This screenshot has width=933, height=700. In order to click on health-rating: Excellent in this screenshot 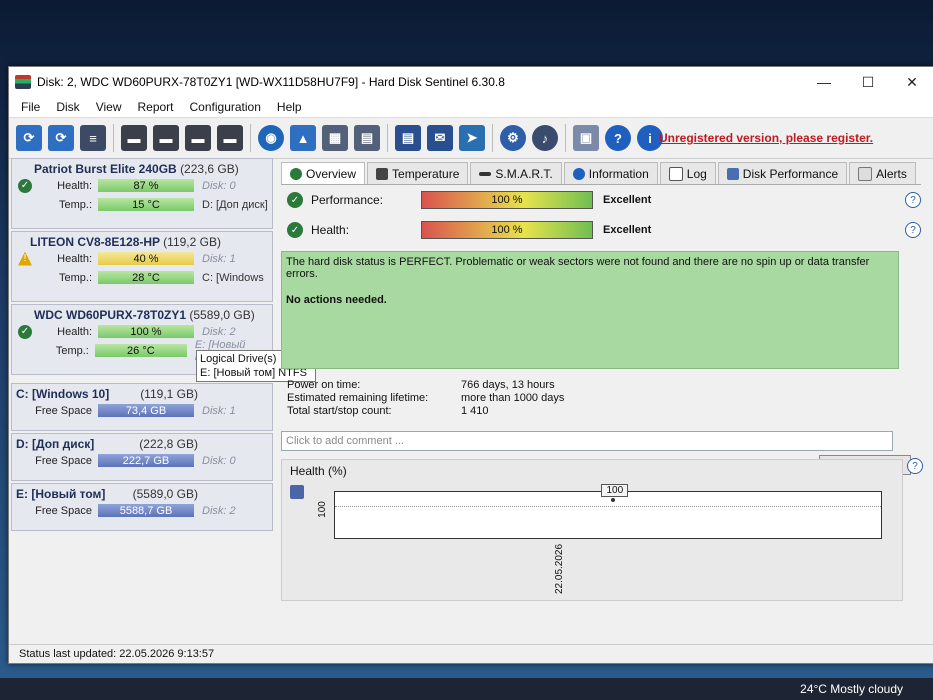, I will do `click(627, 230)`.